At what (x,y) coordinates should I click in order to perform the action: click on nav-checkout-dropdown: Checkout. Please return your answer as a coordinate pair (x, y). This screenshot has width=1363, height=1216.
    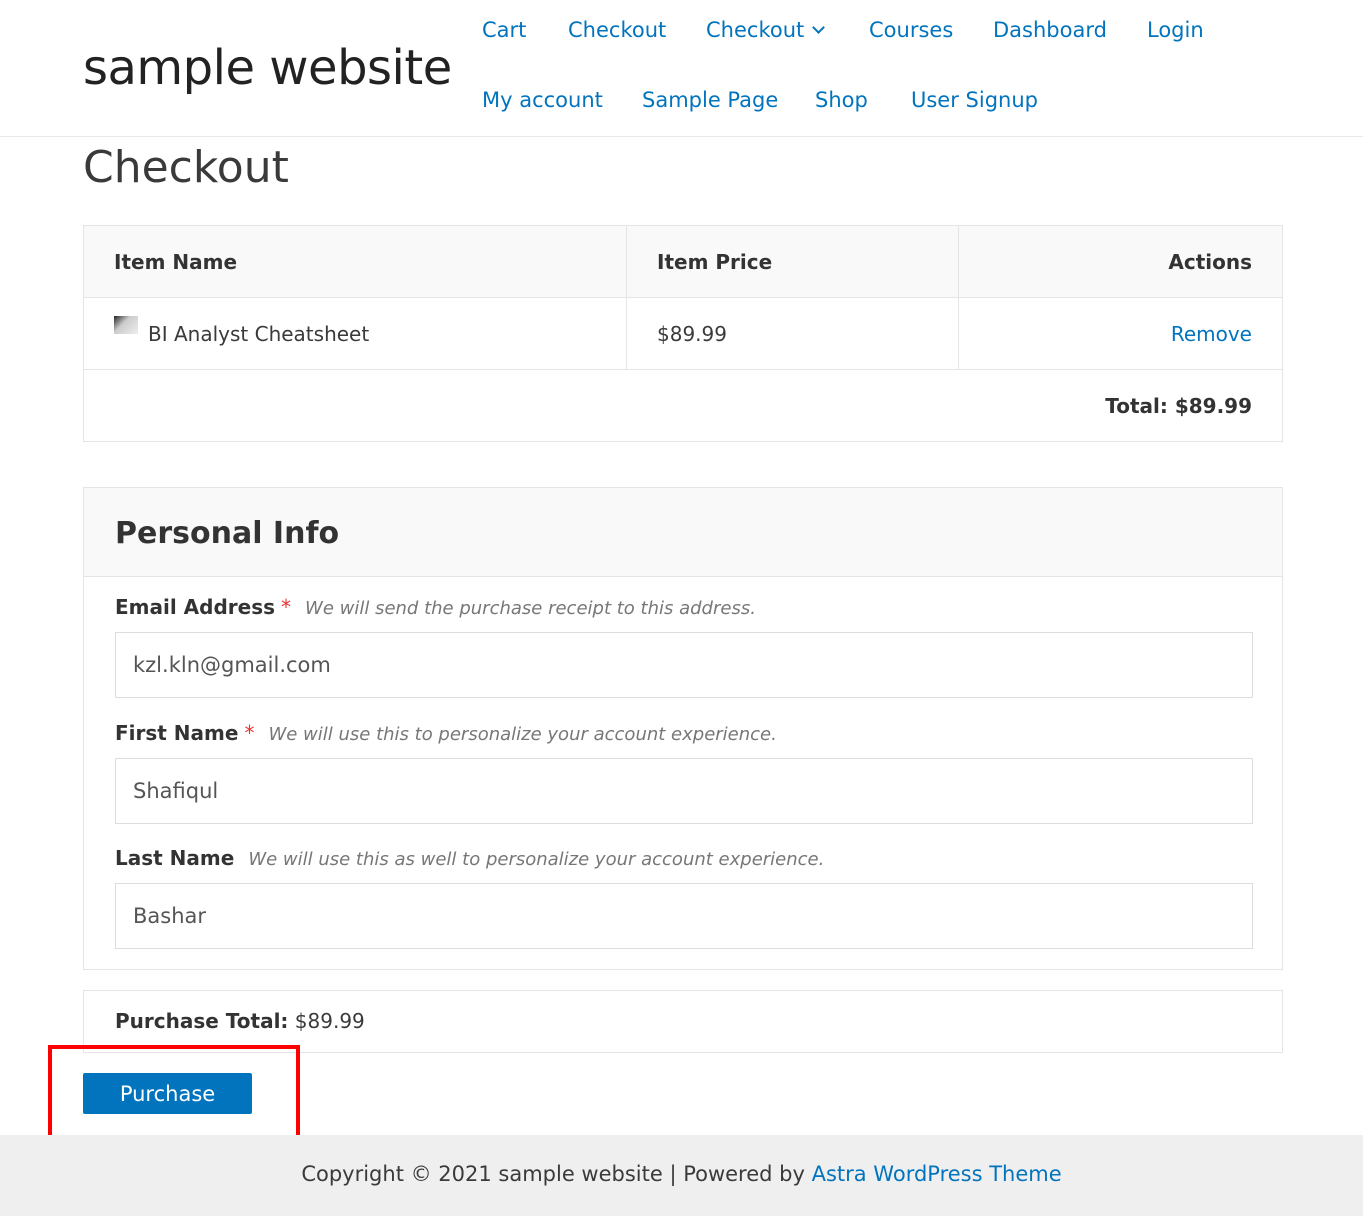
    Looking at the image, I should click on (766, 30).